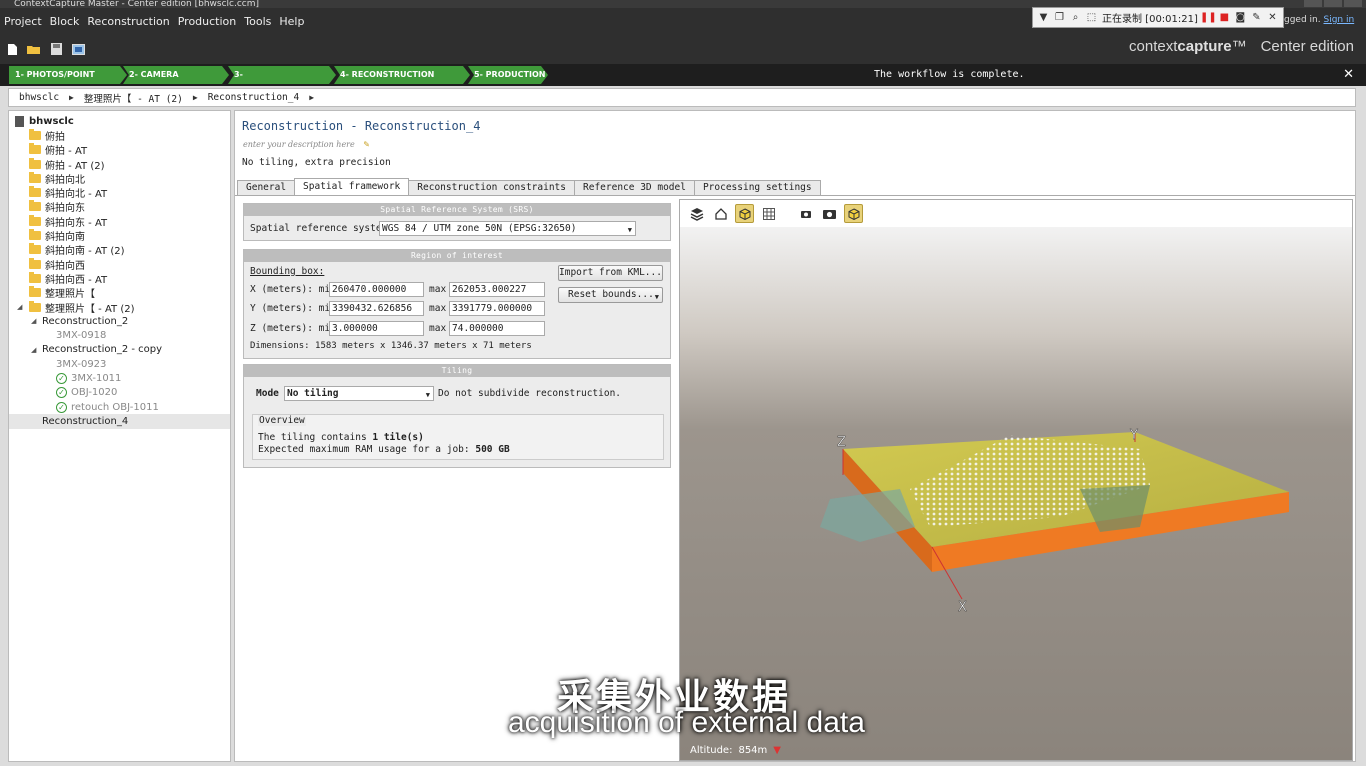 This screenshot has height=766, width=1366. I want to click on tree-item-block: 斜拍向北, so click(119, 178).